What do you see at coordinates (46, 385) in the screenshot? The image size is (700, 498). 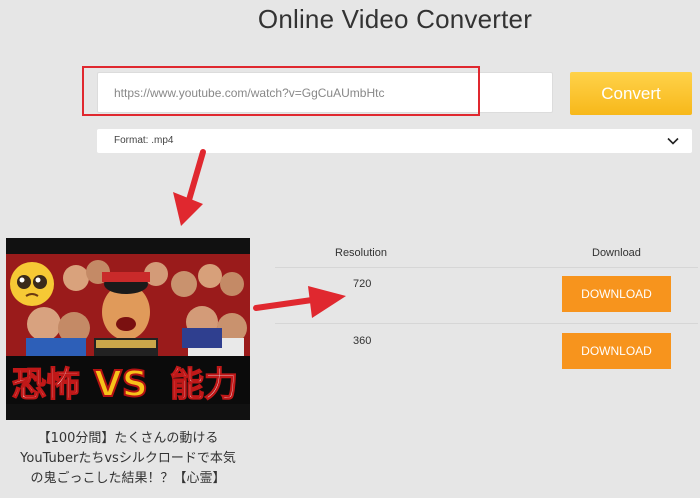 I see `thumbnail-text-left: 恐怖` at bounding box center [46, 385].